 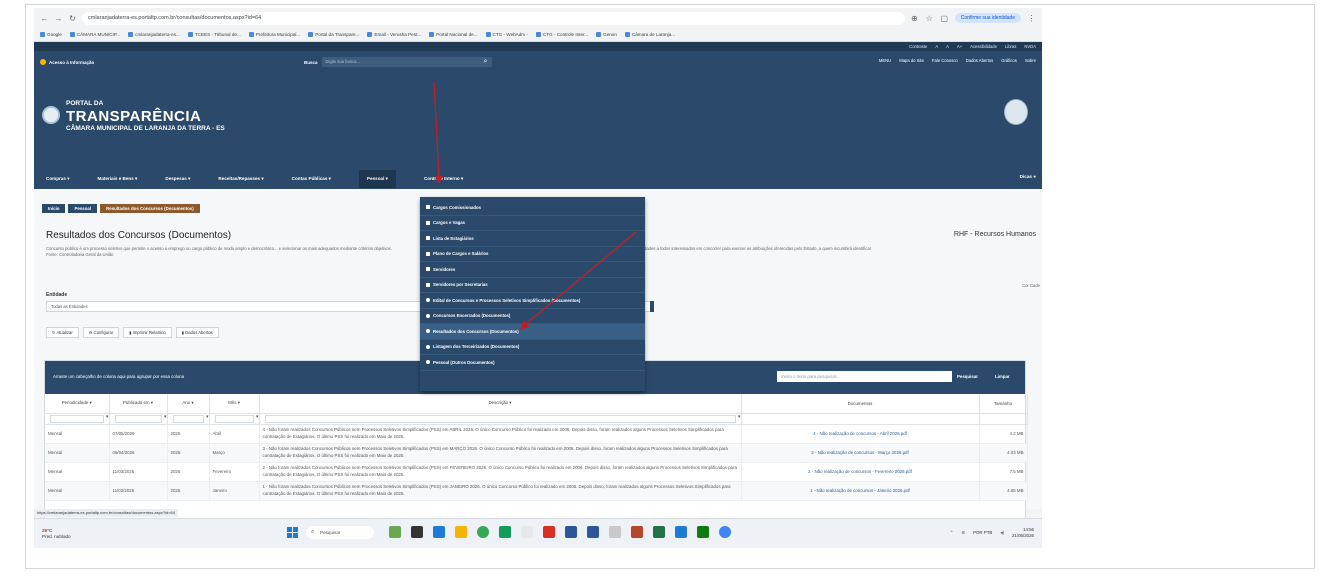 I want to click on wifi-icon: ≋, so click(x=963, y=533).